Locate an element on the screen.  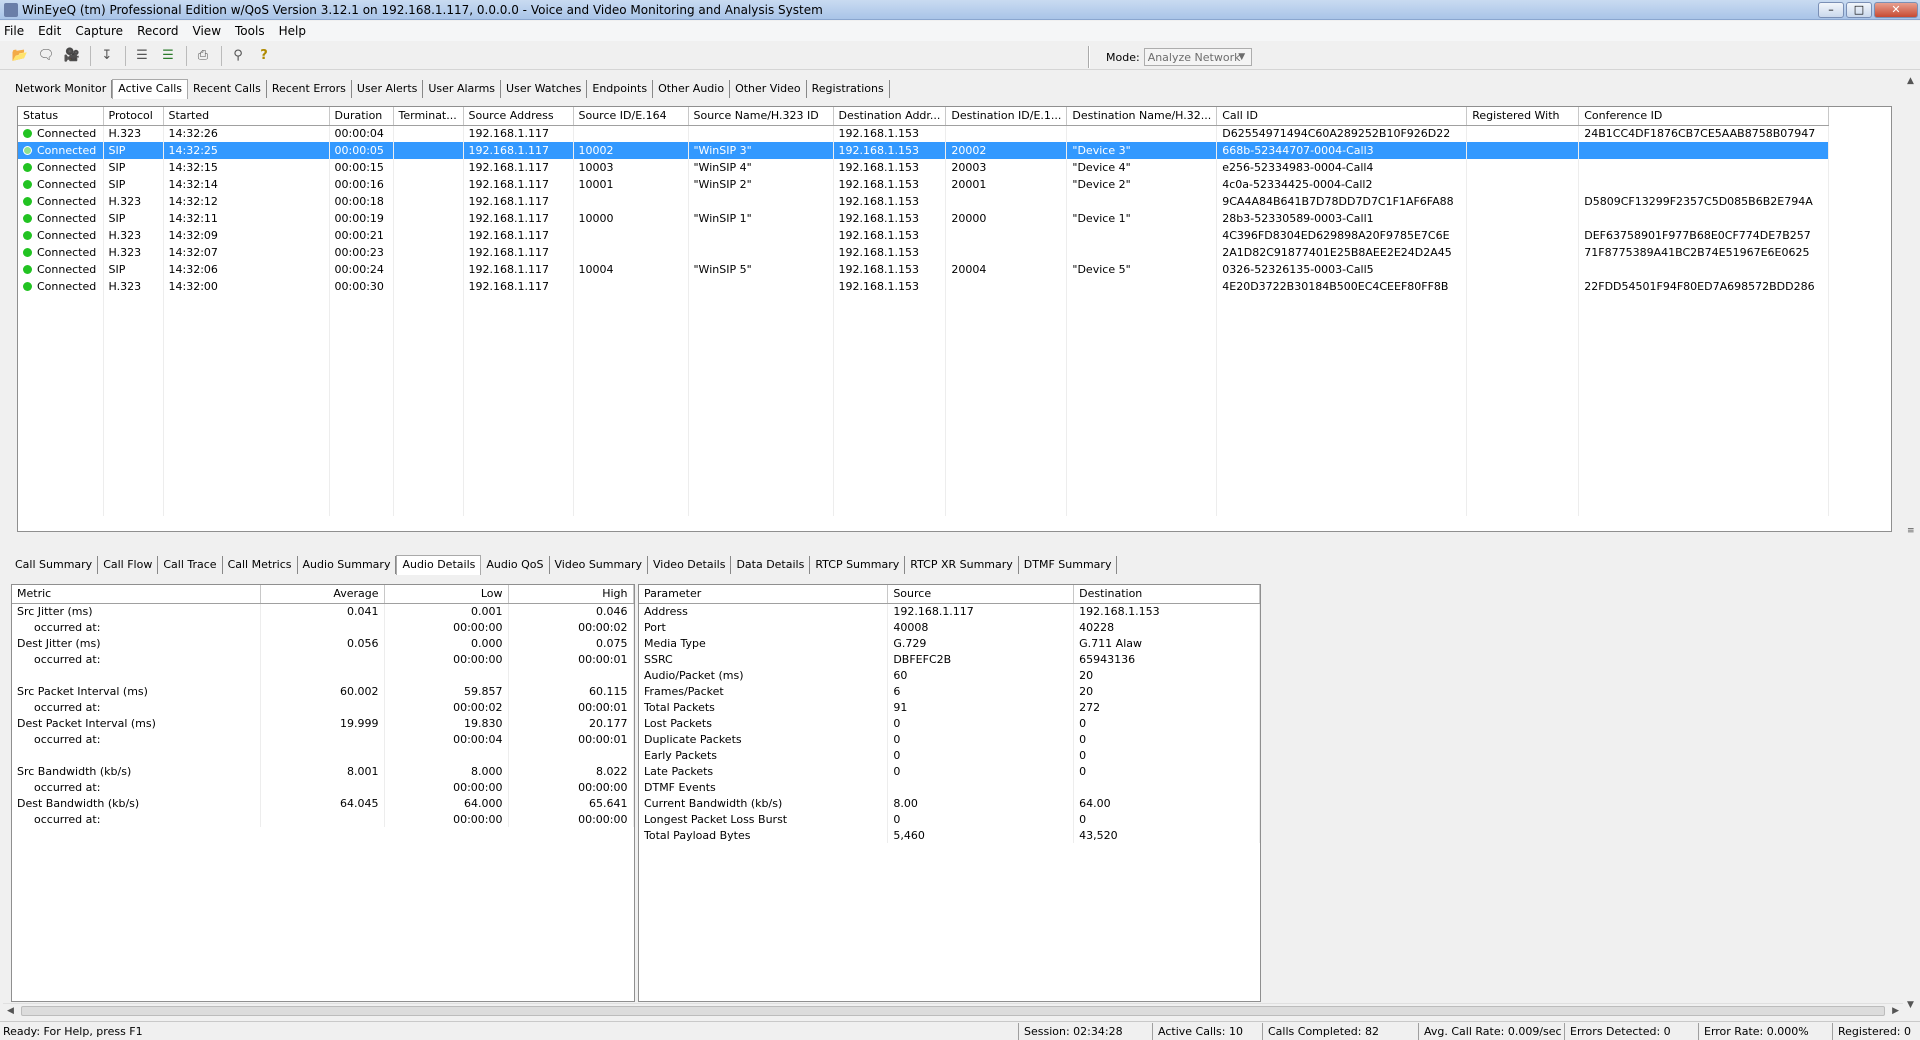
stack-icon: ☰ is located at coordinates (142, 56).